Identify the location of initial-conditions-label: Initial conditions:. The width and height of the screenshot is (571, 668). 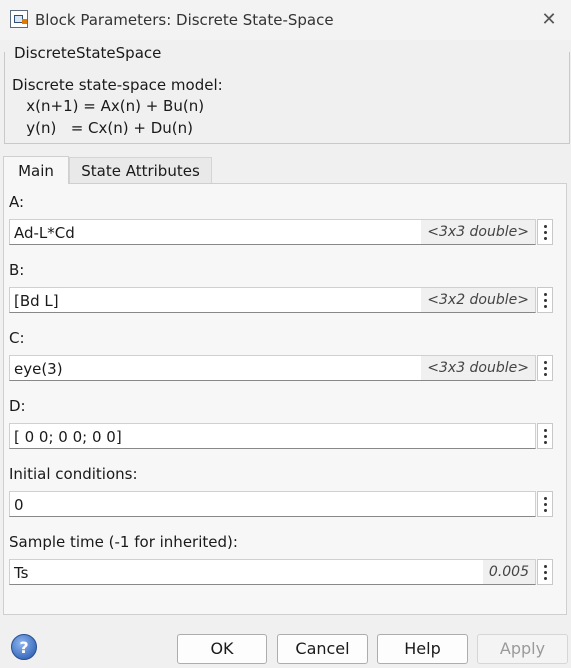
(73, 474).